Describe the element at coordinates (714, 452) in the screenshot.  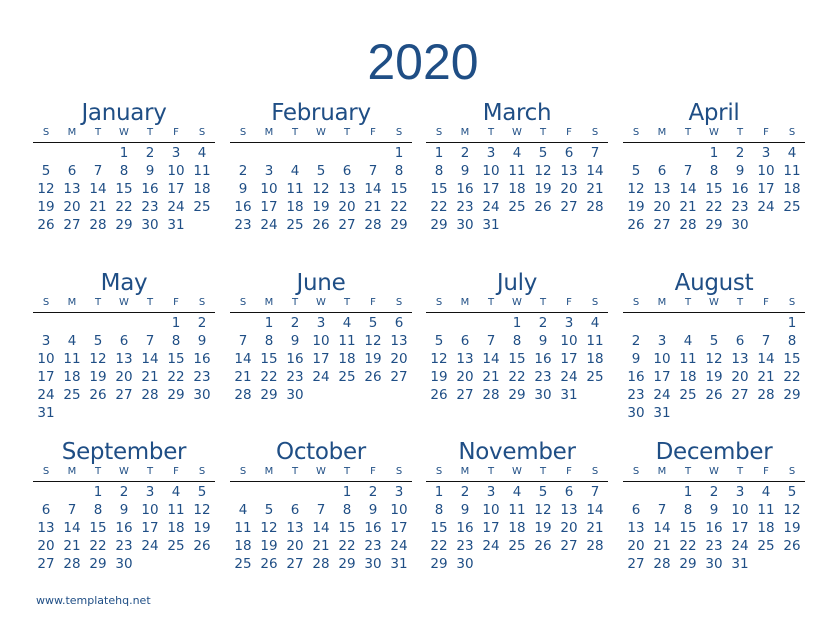
I see `month-name: December` at that location.